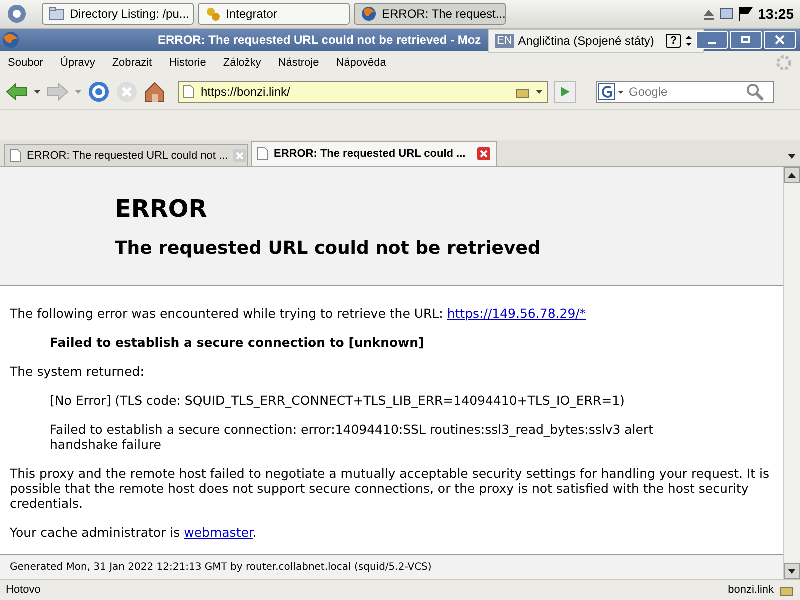 The image size is (800, 600). Describe the element at coordinates (299, 314) in the screenshot. I see `intro-text: The following error was encountered while trying to retrieve the URL: https://149.56.78.29/*` at that location.